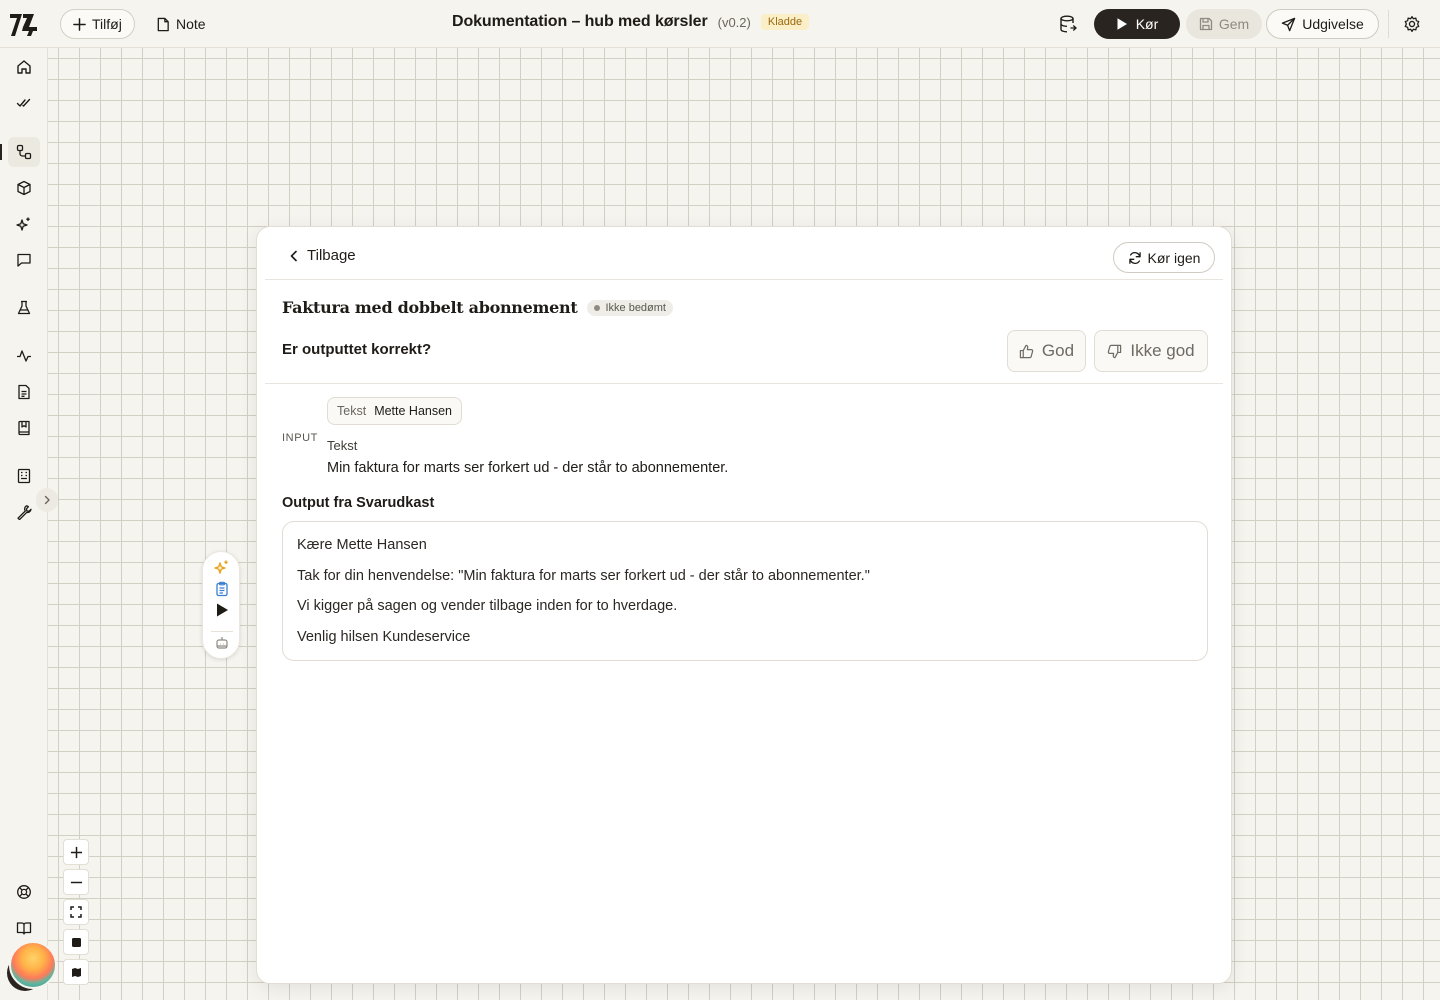 This screenshot has height=1000, width=1440. I want to click on thumbs-down-icon, so click(1115, 351).